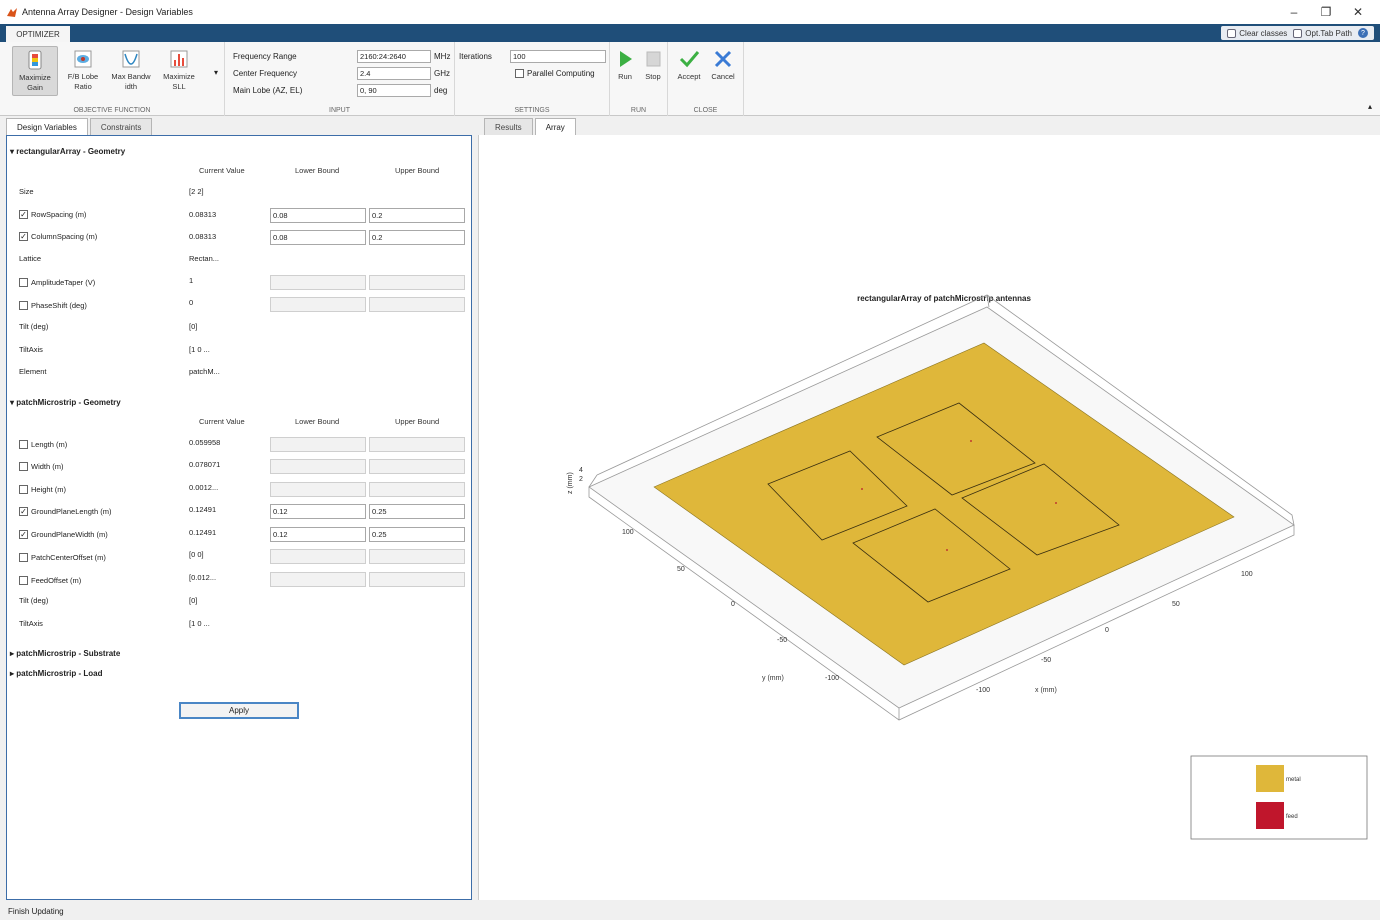  Describe the element at coordinates (179, 71) in the screenshot. I see `maximize-sll-button: Maximize SLL` at that location.